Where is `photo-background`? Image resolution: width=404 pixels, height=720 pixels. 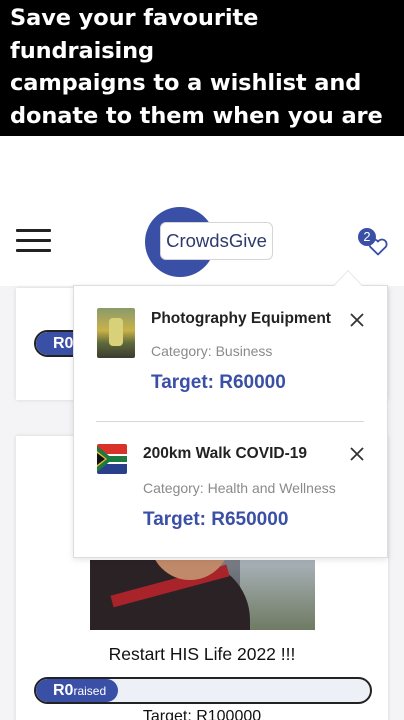 photo-background is located at coordinates (277, 595).